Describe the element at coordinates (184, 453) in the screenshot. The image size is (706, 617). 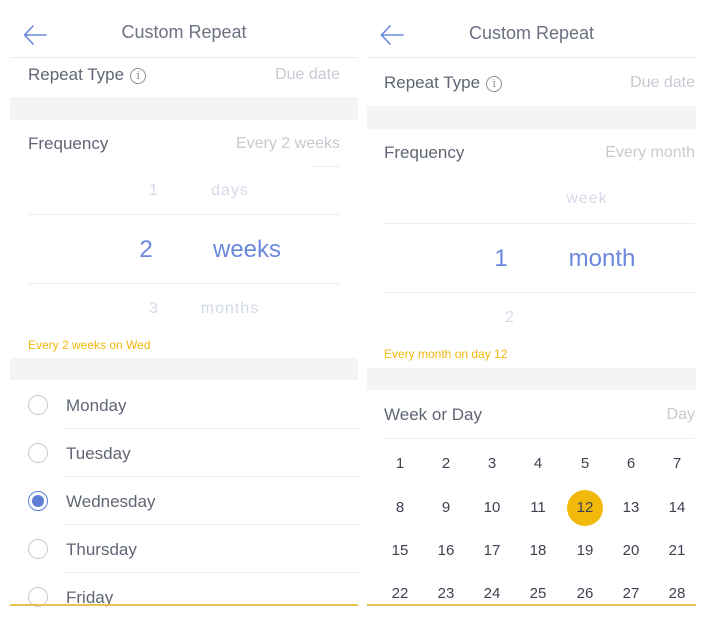
I see `weekday-option-tuesday: Tuesday` at that location.